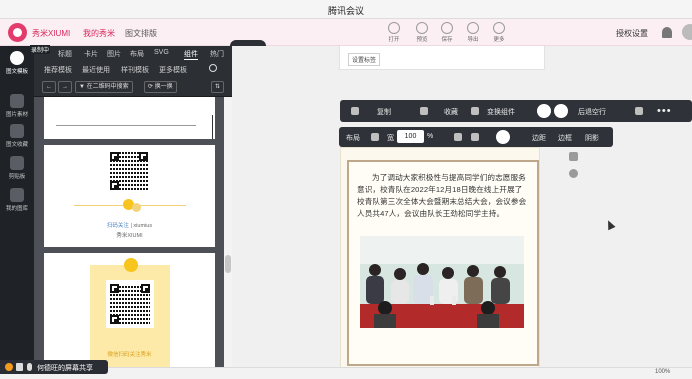 This screenshot has width=692, height=379. What do you see at coordinates (58, 70) in the screenshot?
I see `subtab-recommended: 推荐模板` at bounding box center [58, 70].